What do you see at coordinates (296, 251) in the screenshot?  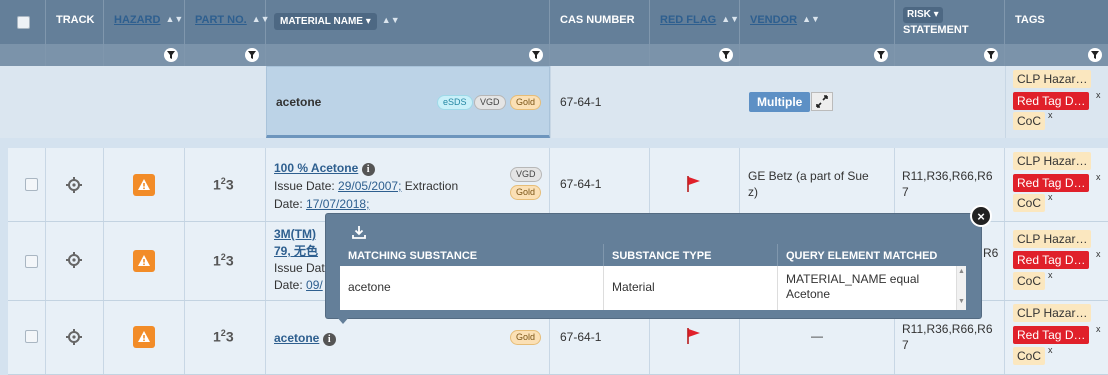 I see `material-link-line-2: 79, 无色` at bounding box center [296, 251].